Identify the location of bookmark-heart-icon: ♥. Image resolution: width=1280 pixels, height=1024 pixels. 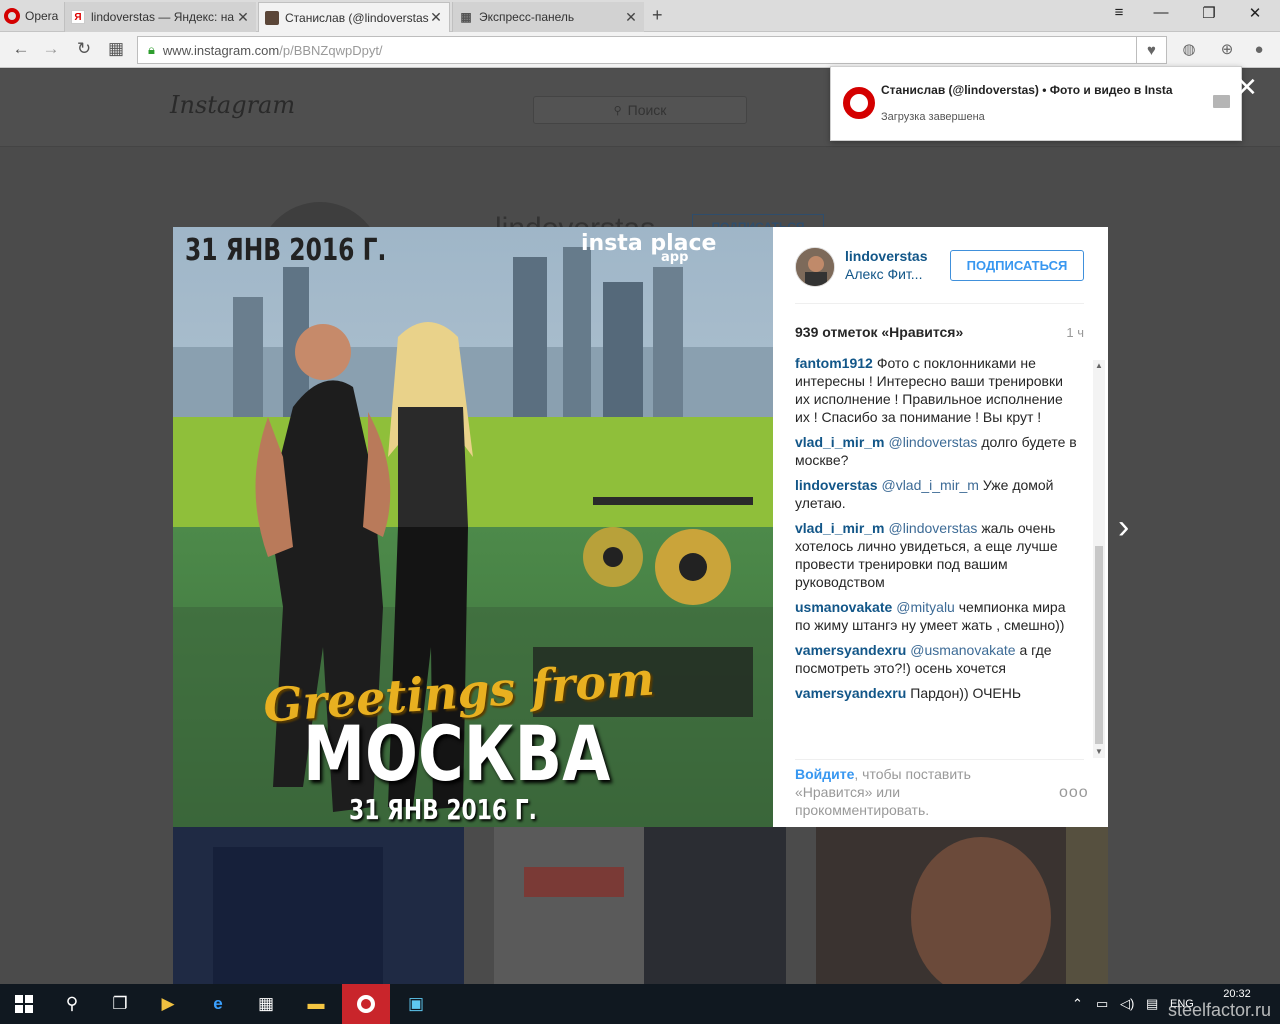
(1152, 50).